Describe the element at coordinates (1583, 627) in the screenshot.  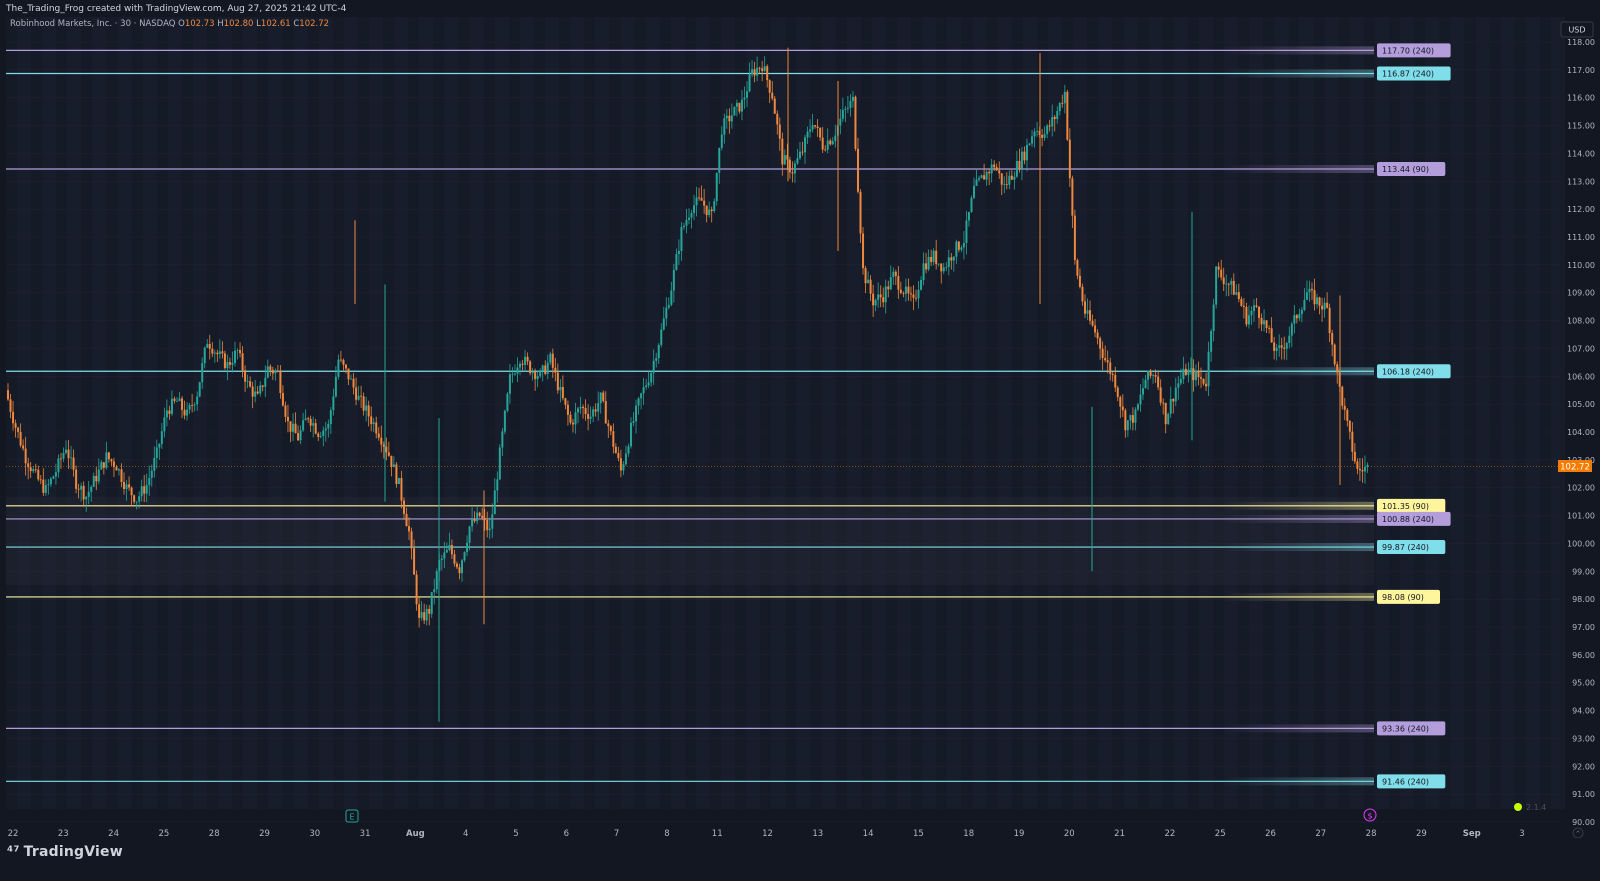
I see `y-tick-label: 97.00` at that location.